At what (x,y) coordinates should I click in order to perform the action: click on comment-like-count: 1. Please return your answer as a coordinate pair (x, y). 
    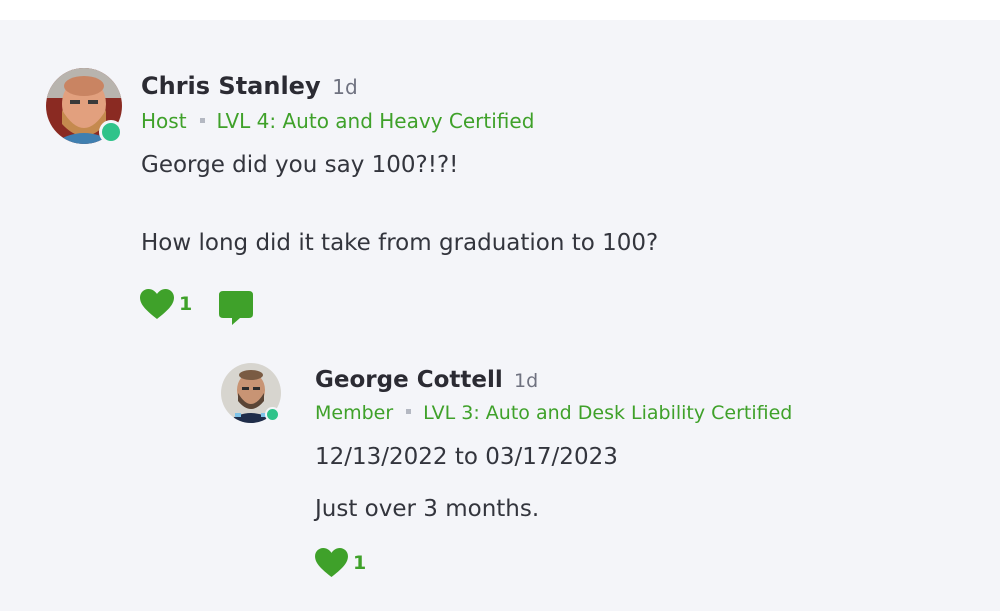
    Looking at the image, I should click on (186, 304).